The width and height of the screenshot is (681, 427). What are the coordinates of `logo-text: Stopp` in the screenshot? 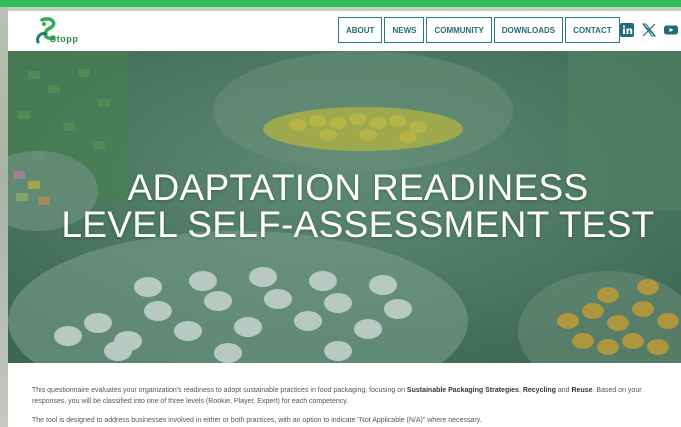 It's located at (64, 39).